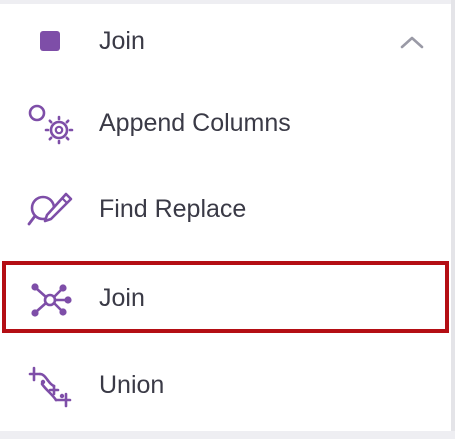  What do you see at coordinates (50, 210) in the screenshot?
I see `find-replace-icon` at bounding box center [50, 210].